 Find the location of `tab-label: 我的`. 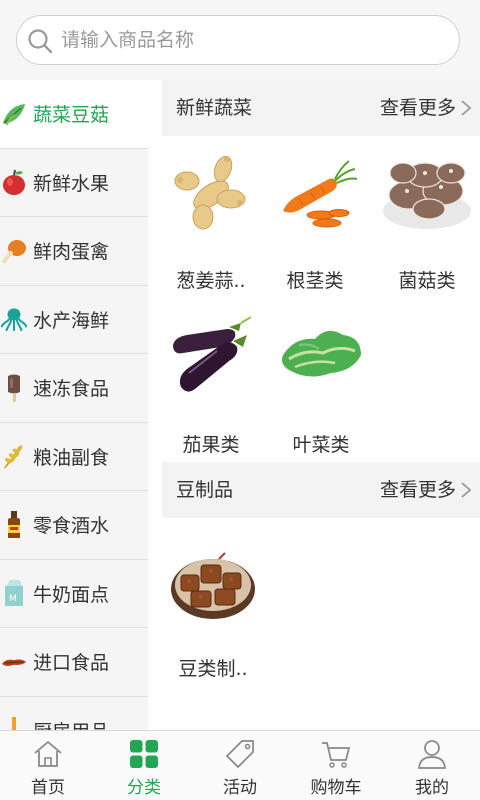

tab-label: 我的 is located at coordinates (432, 788).